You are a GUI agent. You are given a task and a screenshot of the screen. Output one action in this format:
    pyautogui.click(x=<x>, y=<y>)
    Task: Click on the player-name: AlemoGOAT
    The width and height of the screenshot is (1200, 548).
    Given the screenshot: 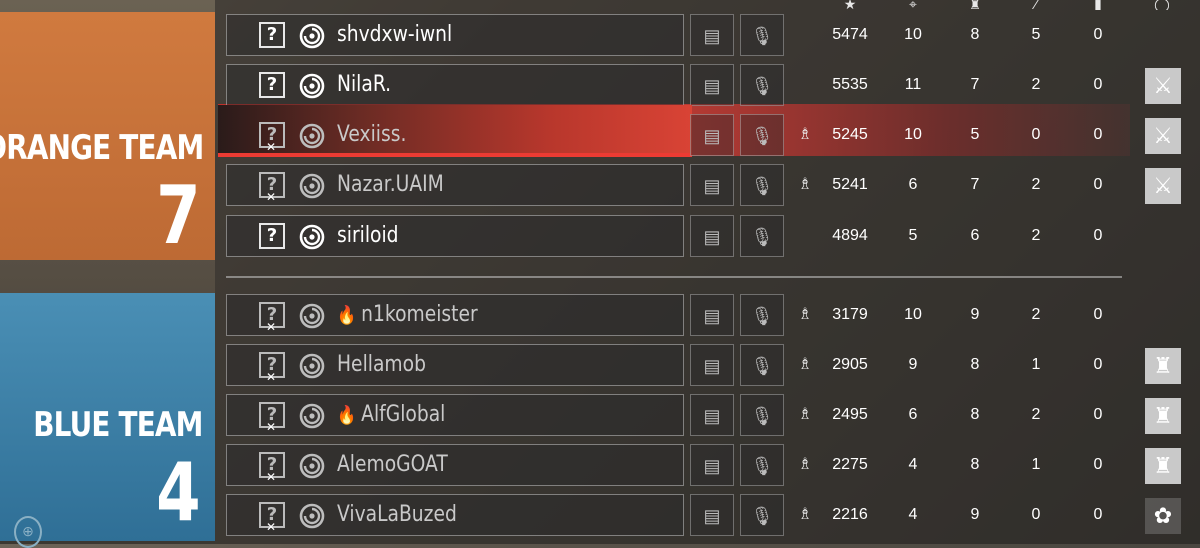 What is the action you would take?
    pyautogui.click(x=392, y=464)
    